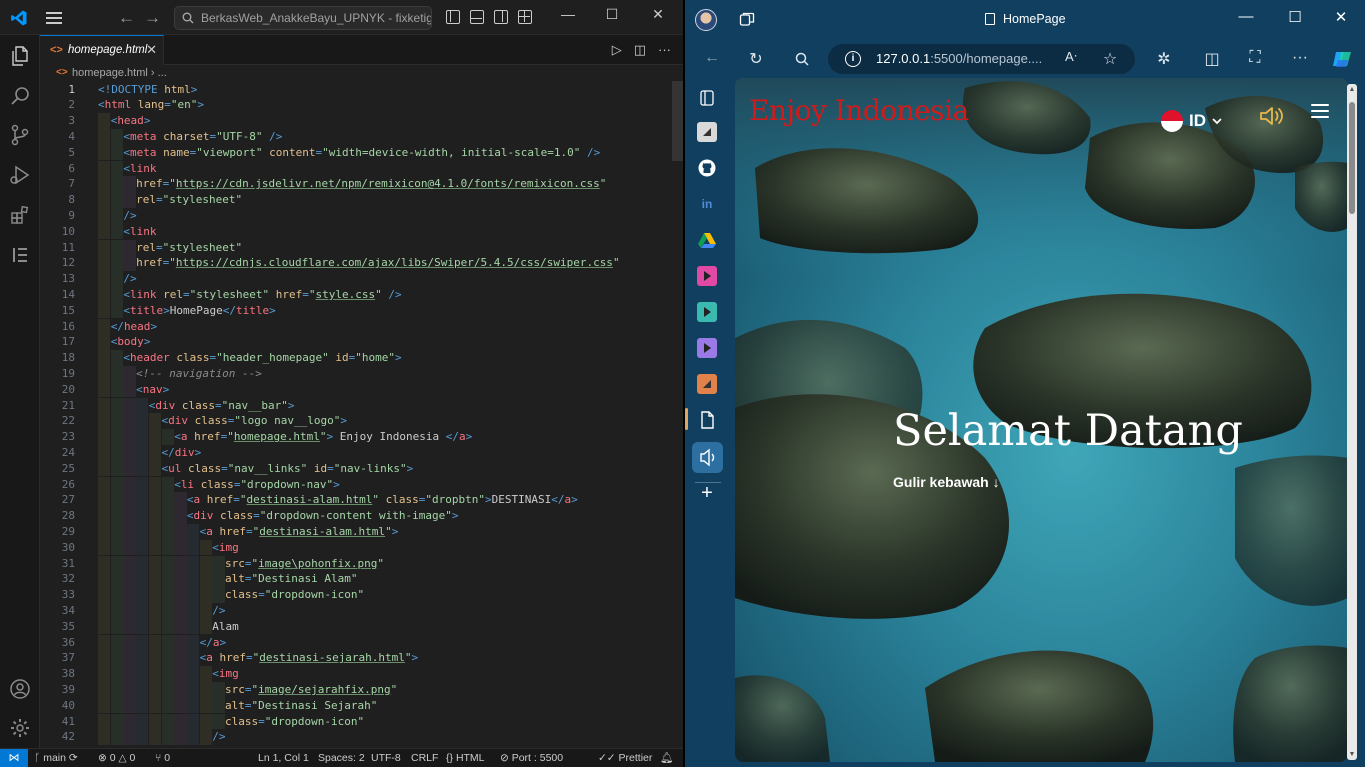  I want to click on more-actions-icon: ···, so click(664, 50).